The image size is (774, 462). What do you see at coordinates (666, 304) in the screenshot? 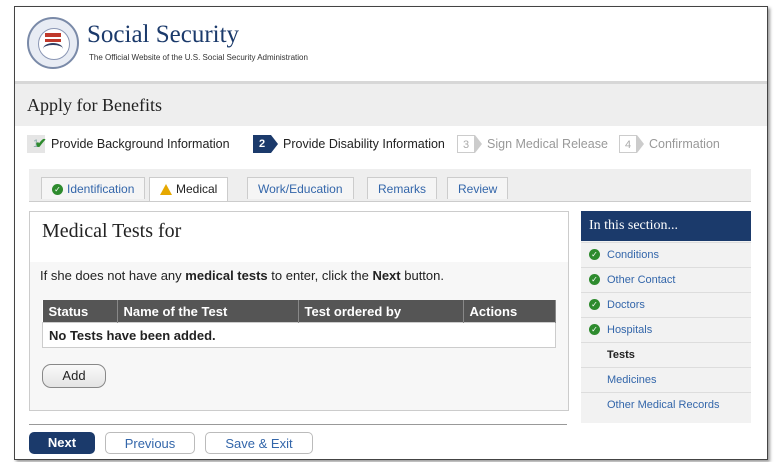
I see `sidebar-item-doctors: ✓ Doctors` at bounding box center [666, 304].